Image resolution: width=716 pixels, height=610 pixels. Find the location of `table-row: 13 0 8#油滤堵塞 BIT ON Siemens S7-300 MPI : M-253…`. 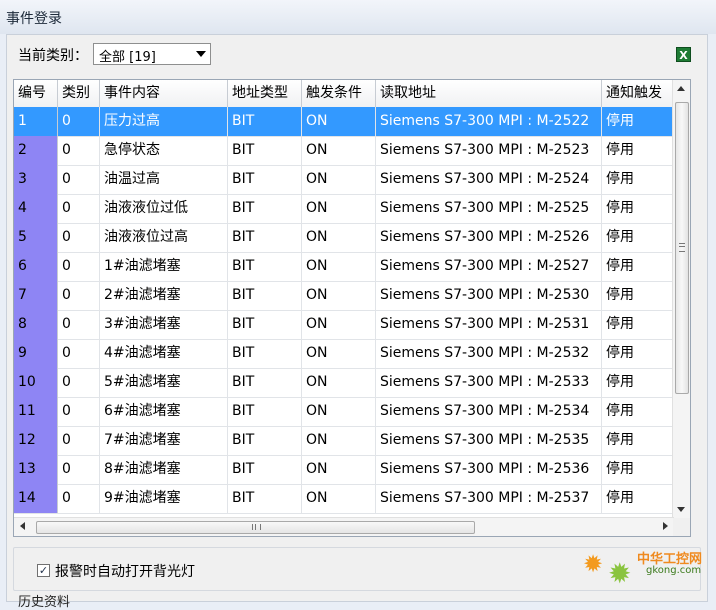

table-row: 13 0 8#油滤堵塞 BIT ON Siemens S7-300 MPI : M-253… is located at coordinates (344, 470).